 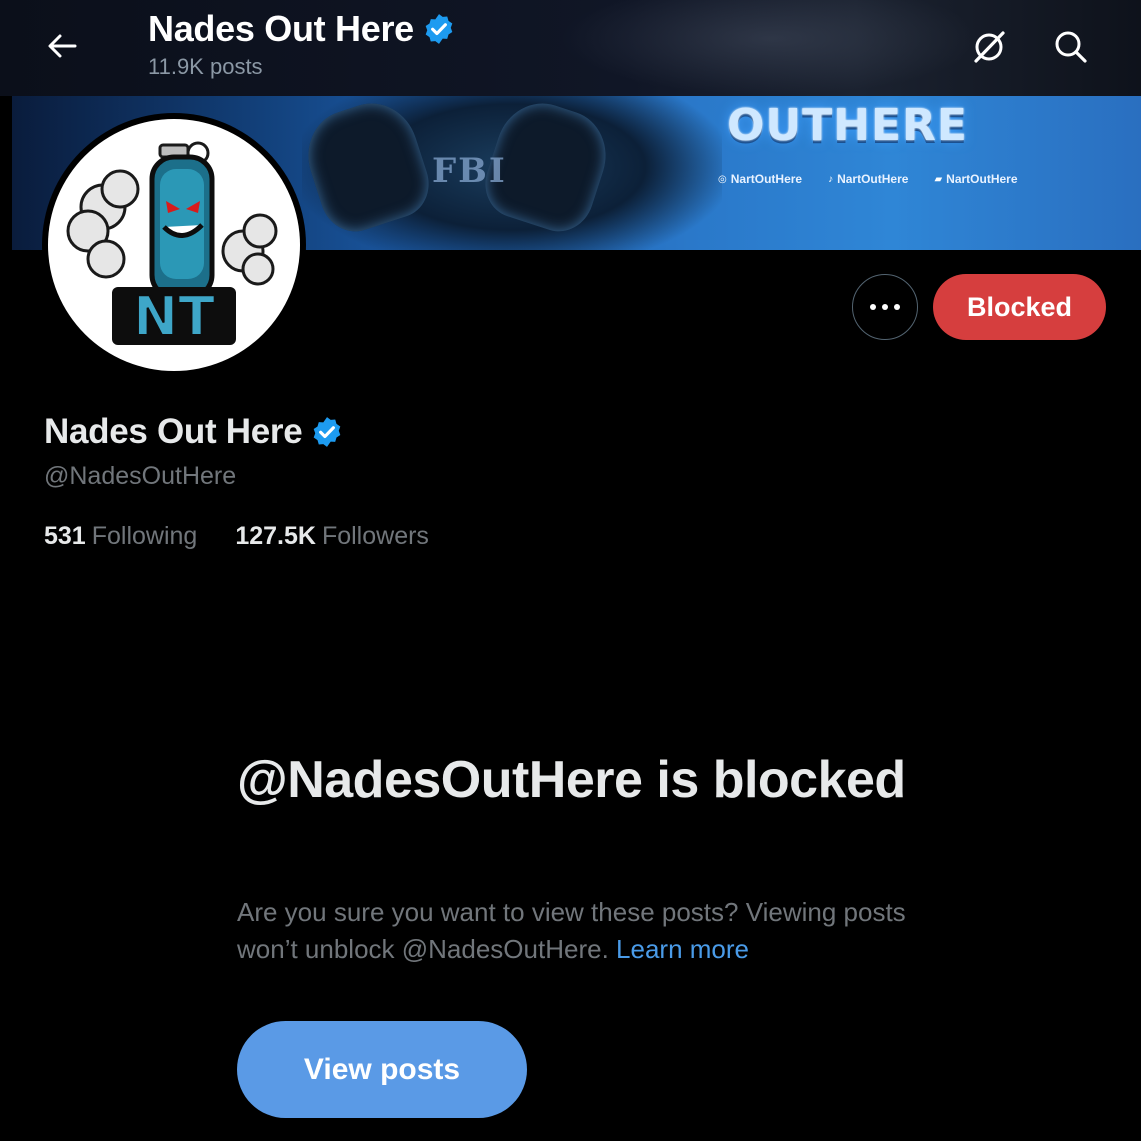 I want to click on search-icon, so click(x=1071, y=47).